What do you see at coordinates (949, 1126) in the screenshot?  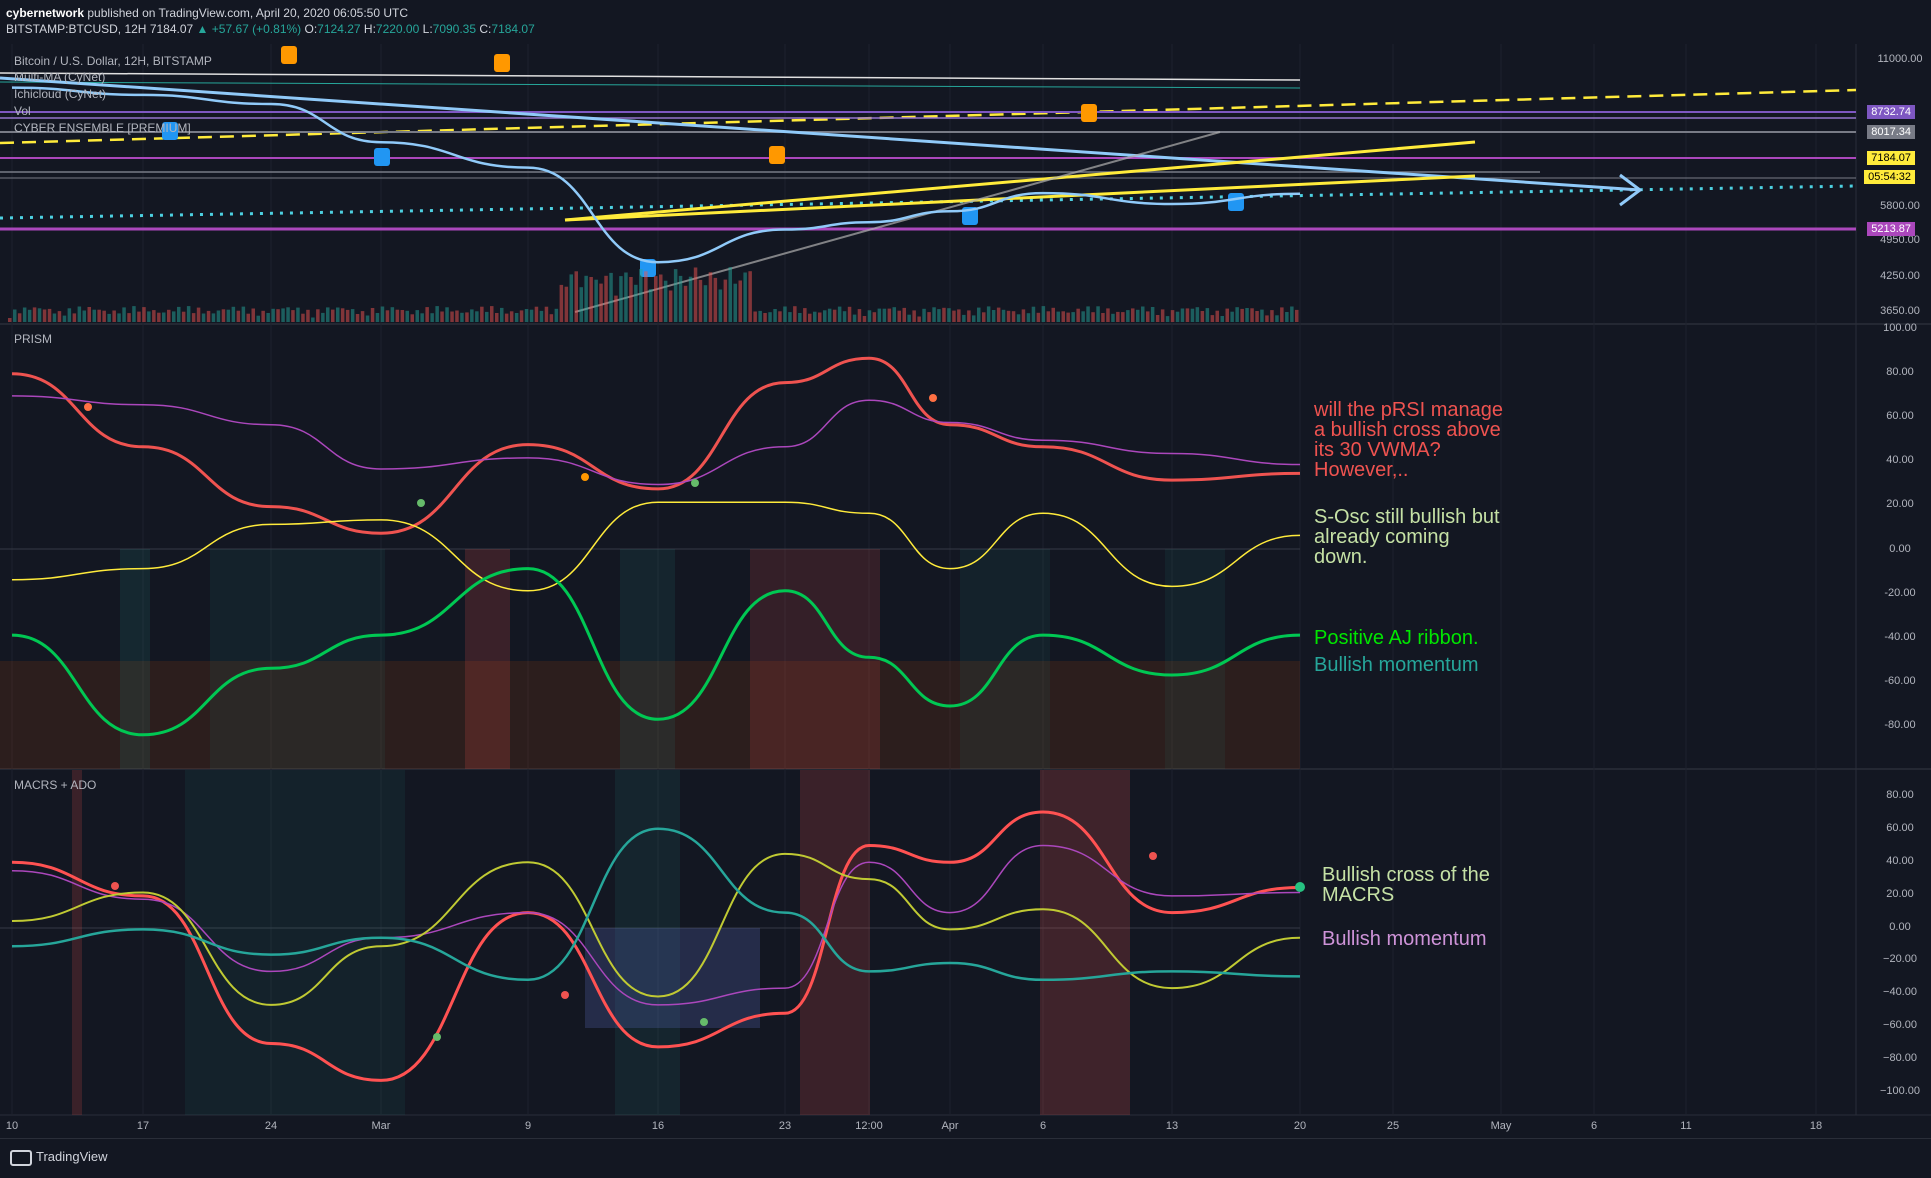 I see `time-tick: Apr` at bounding box center [949, 1126].